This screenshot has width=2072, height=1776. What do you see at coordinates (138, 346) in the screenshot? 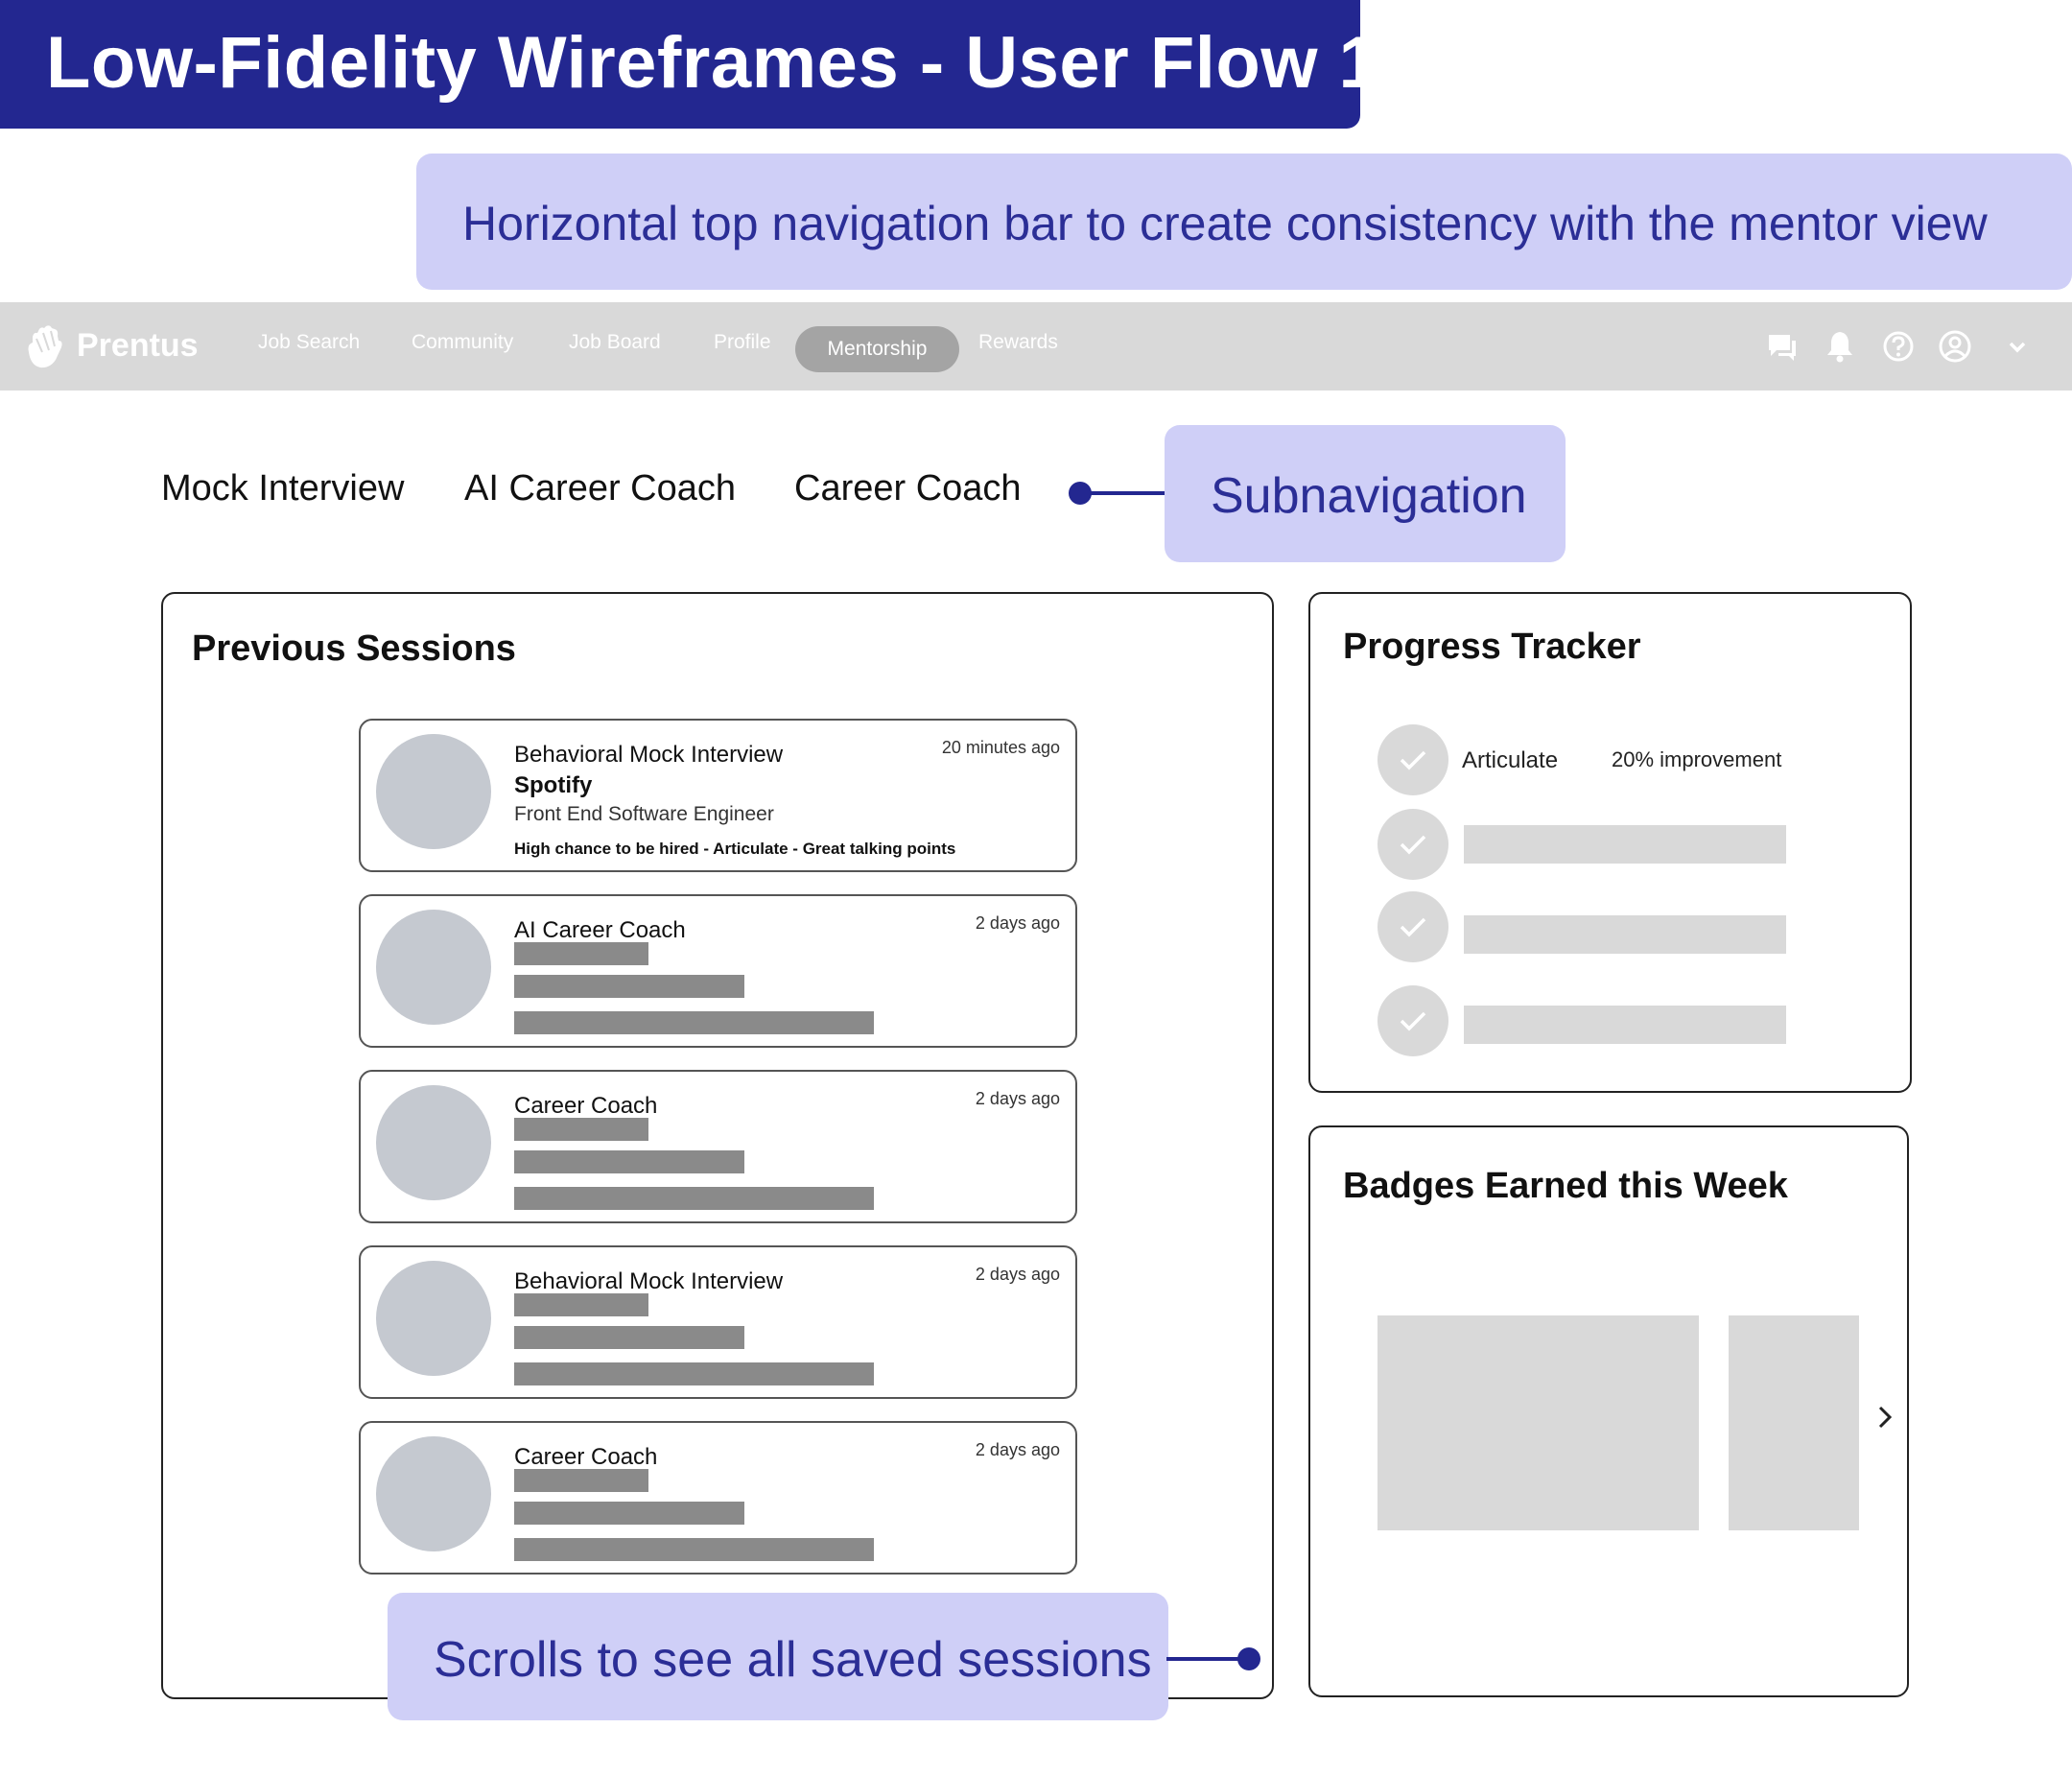
I see `logo-text: Prentus` at bounding box center [138, 346].